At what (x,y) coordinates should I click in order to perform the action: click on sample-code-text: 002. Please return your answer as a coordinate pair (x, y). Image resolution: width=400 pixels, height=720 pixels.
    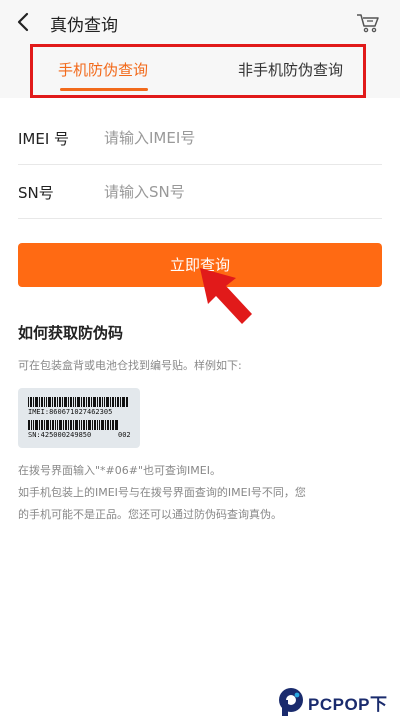
    Looking at the image, I should click on (124, 435).